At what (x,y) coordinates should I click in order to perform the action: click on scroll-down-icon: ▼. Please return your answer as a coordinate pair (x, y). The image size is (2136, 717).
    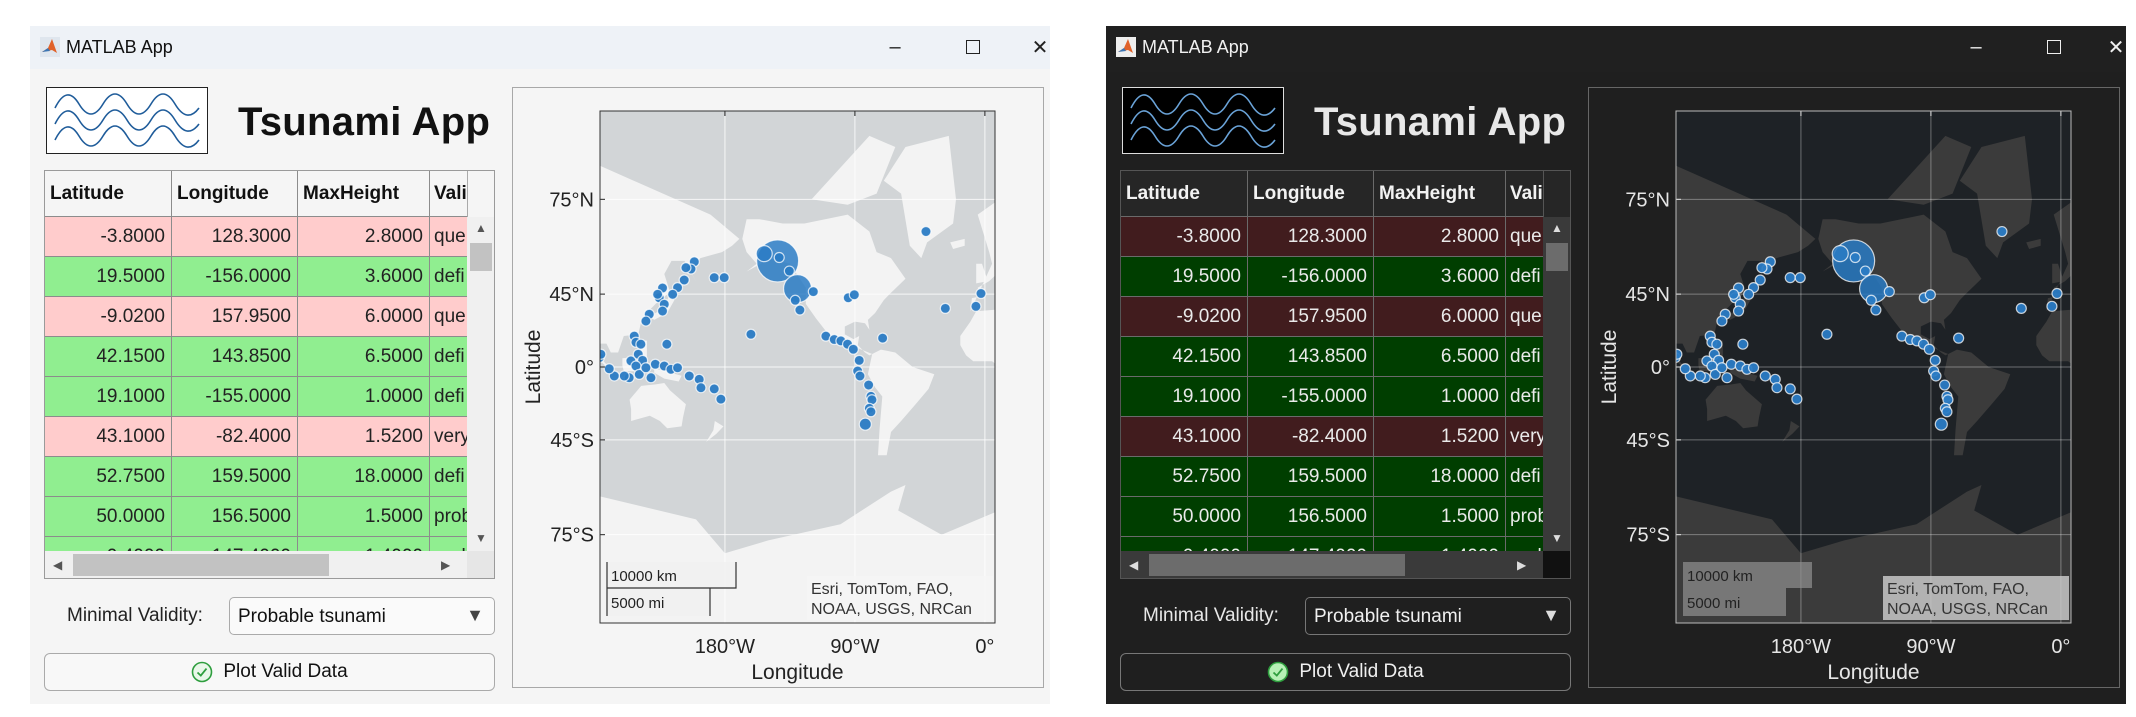
    Looking at the image, I should click on (1557, 538).